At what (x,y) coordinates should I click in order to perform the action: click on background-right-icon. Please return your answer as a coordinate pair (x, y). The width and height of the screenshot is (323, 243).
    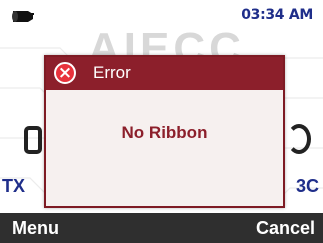
    Looking at the image, I should click on (299, 139).